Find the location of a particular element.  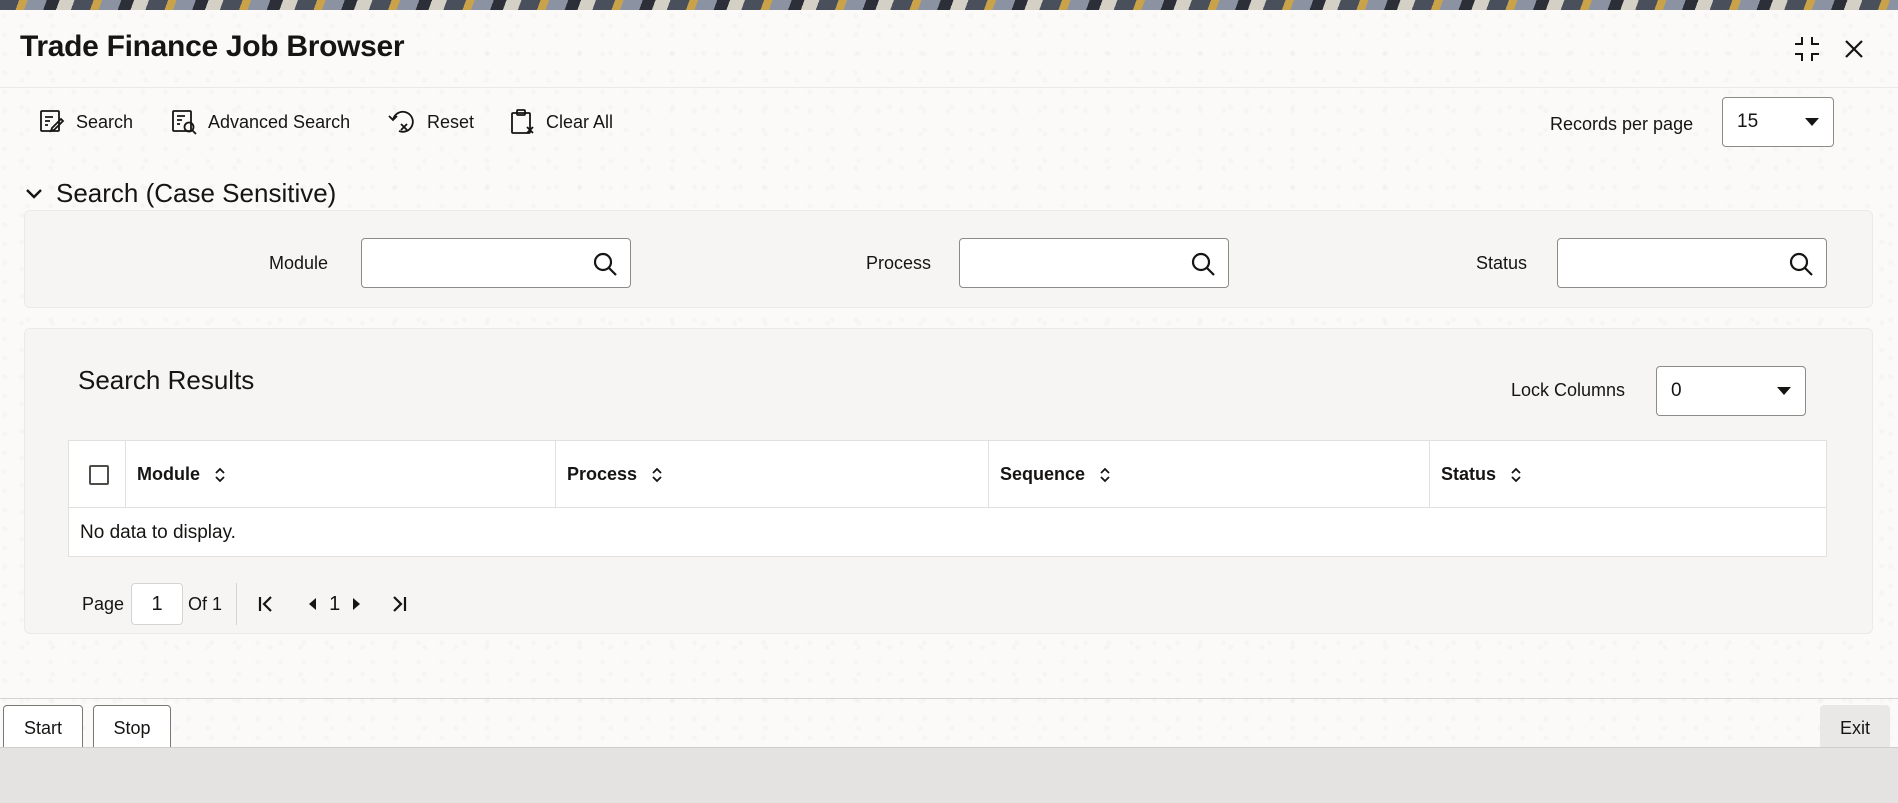

advanced-search-icon is located at coordinates (184, 122).